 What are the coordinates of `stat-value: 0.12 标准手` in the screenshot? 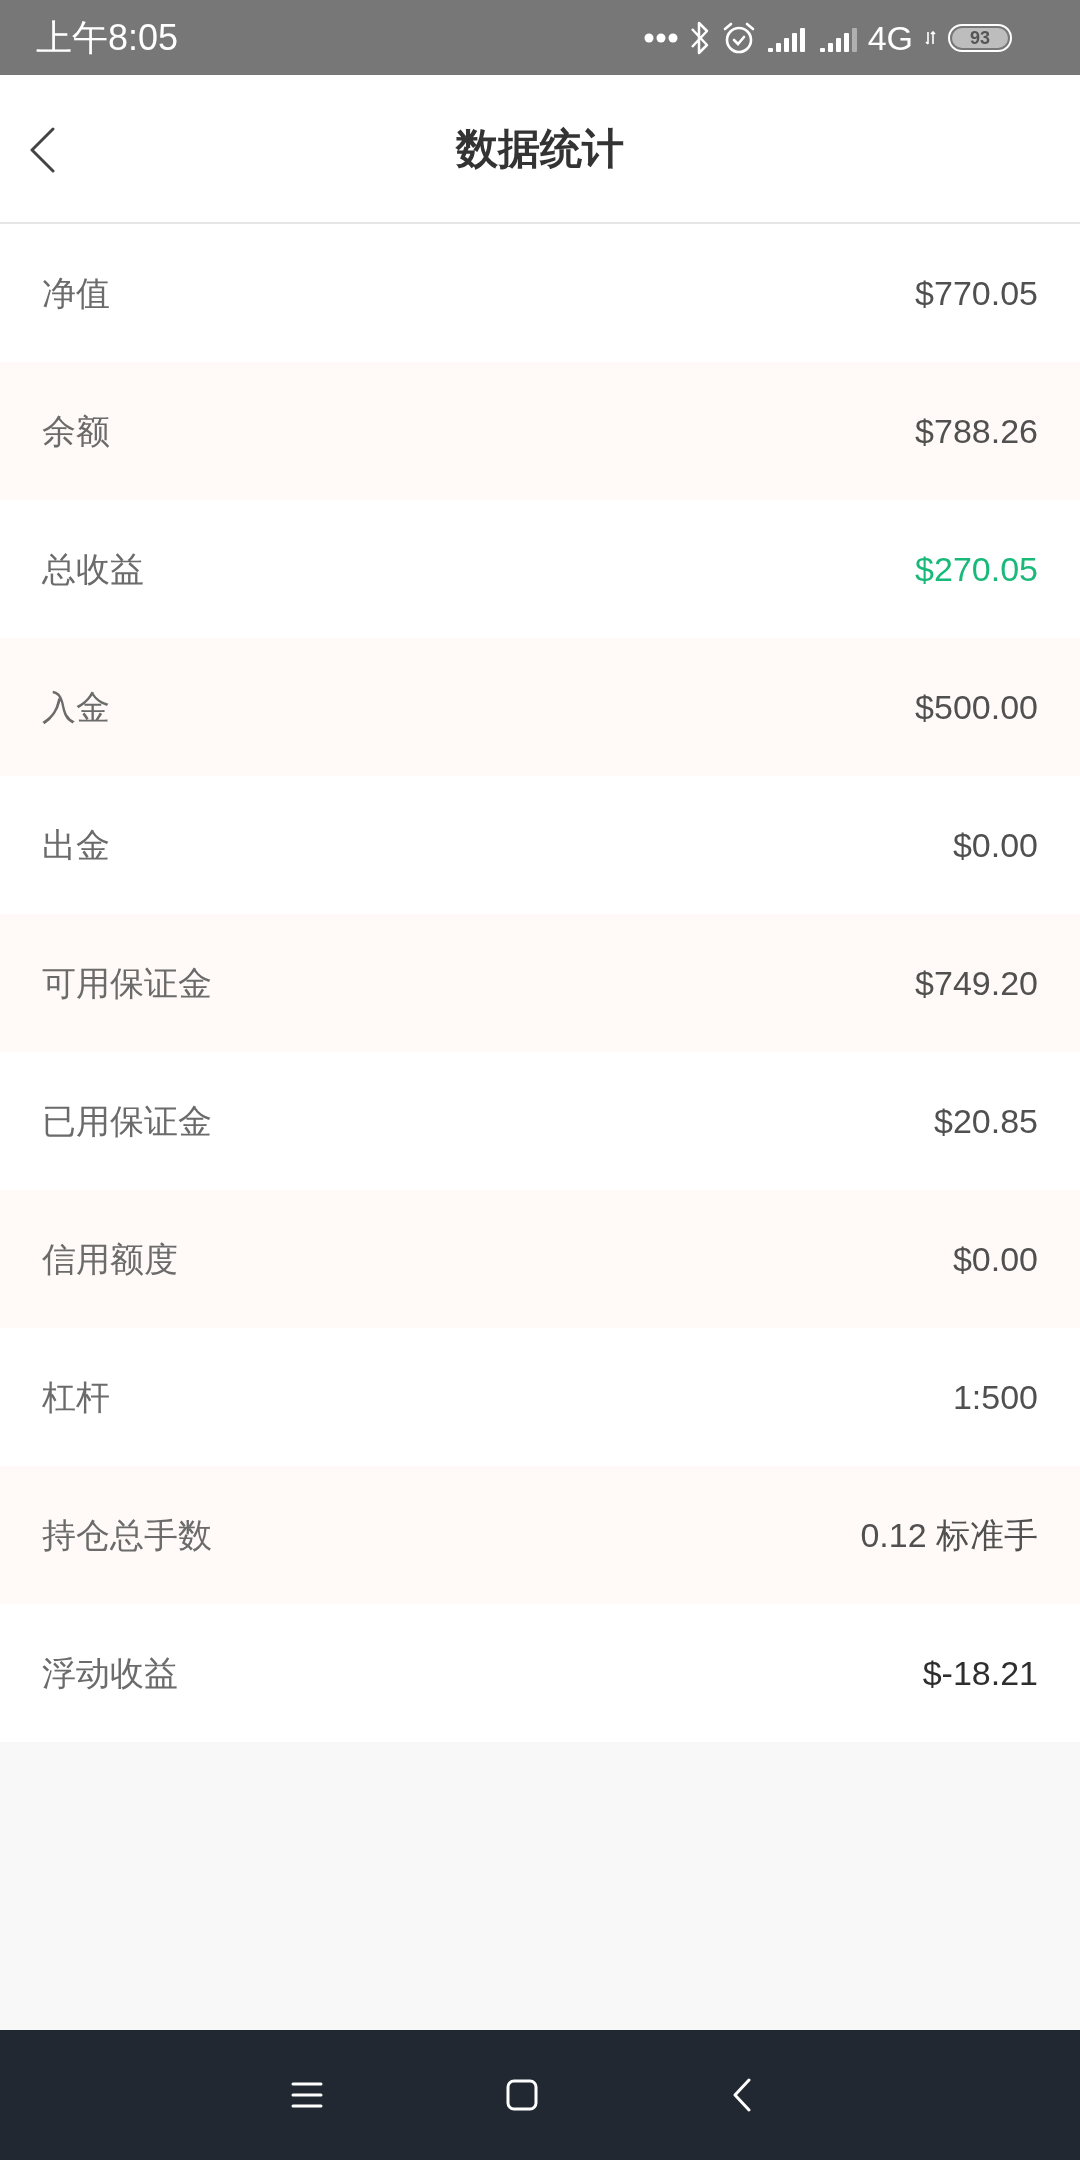 It's located at (949, 1535).